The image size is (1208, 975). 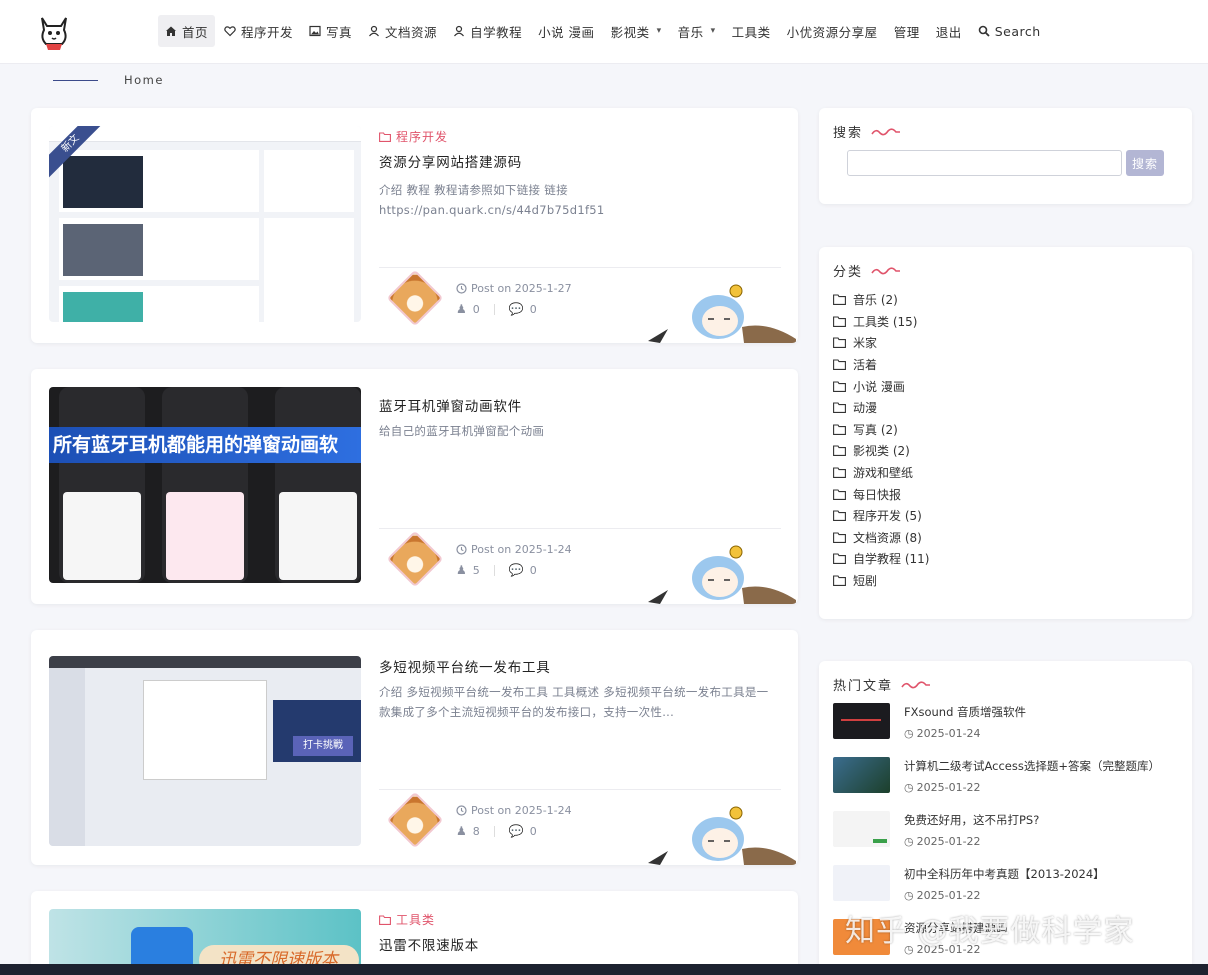 I want to click on post-title: 多短视频平台统一发布工具, so click(x=465, y=666).